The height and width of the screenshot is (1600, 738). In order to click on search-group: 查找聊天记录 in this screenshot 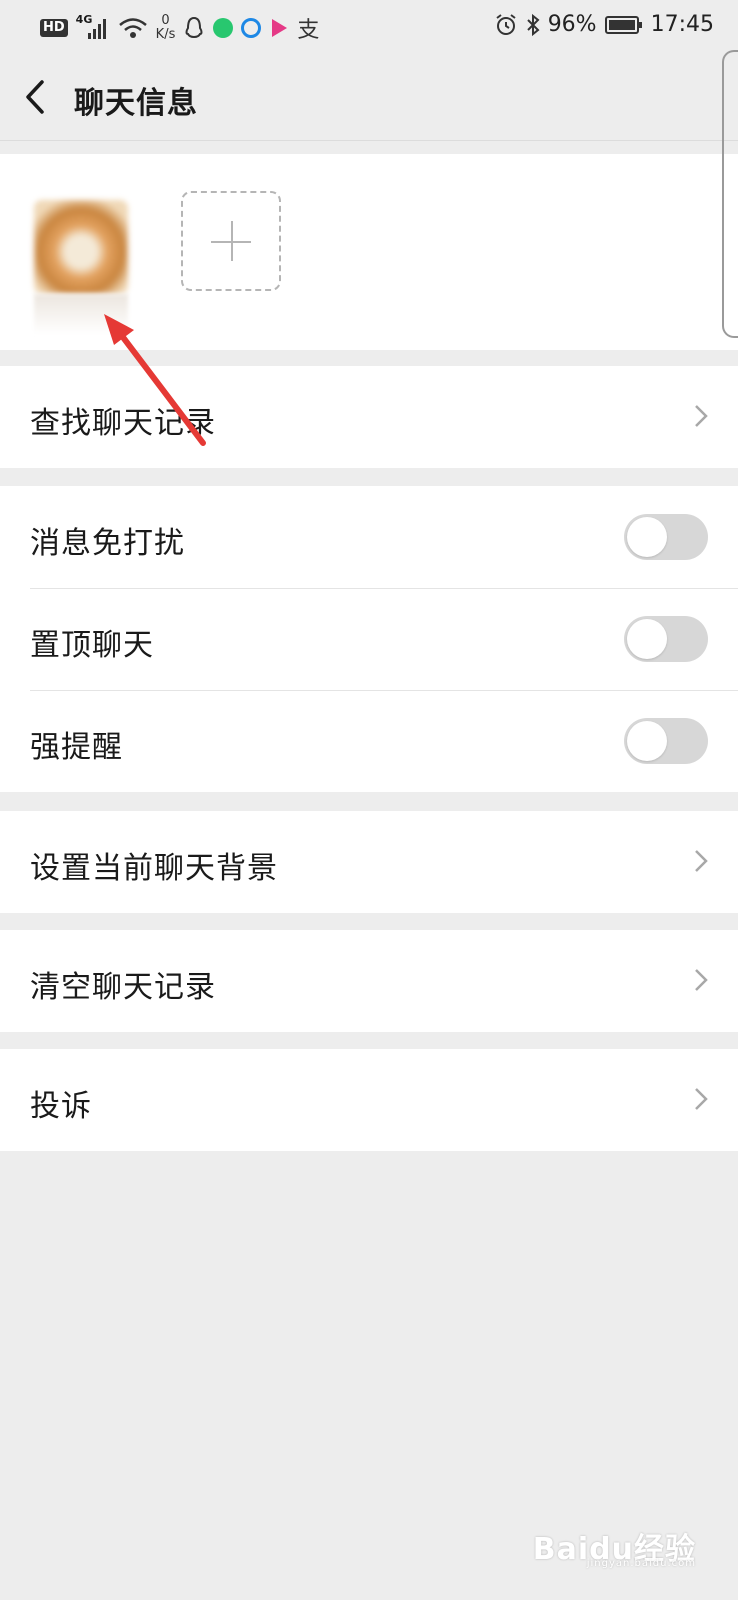, I will do `click(369, 417)`.